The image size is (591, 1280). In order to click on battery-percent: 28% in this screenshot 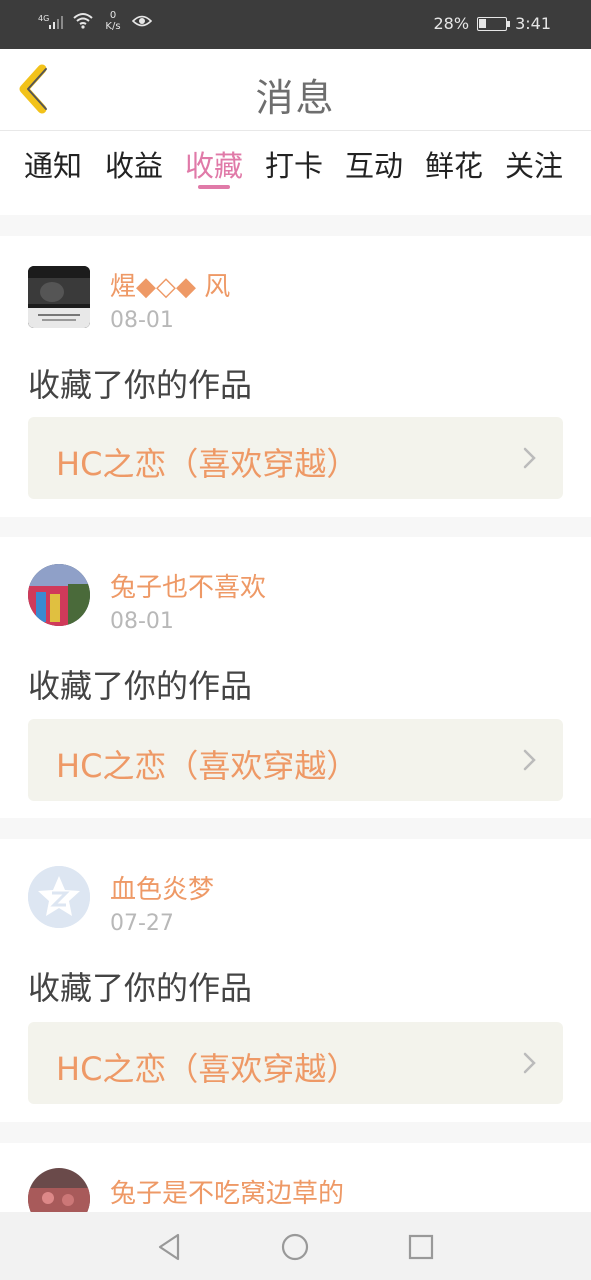, I will do `click(451, 23)`.